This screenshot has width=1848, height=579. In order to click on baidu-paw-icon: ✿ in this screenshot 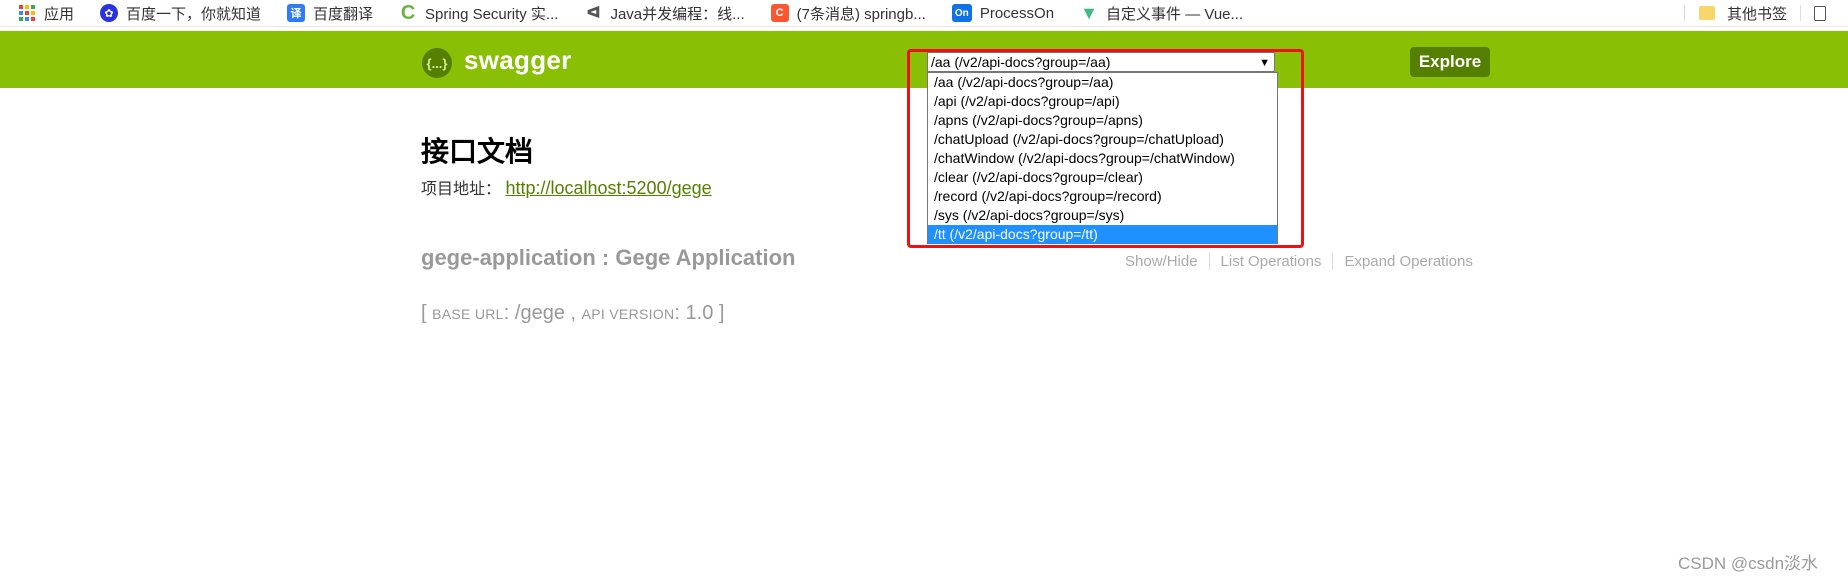, I will do `click(109, 13)`.